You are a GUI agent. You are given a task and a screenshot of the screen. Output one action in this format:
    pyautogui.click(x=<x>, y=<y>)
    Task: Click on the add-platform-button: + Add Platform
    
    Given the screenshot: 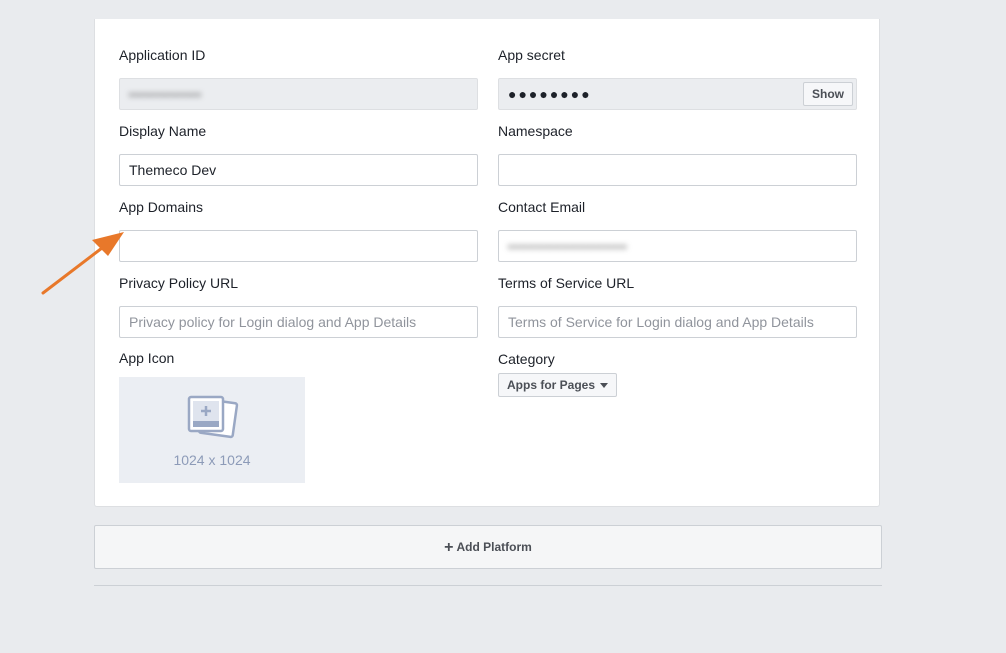 What is the action you would take?
    pyautogui.click(x=488, y=547)
    